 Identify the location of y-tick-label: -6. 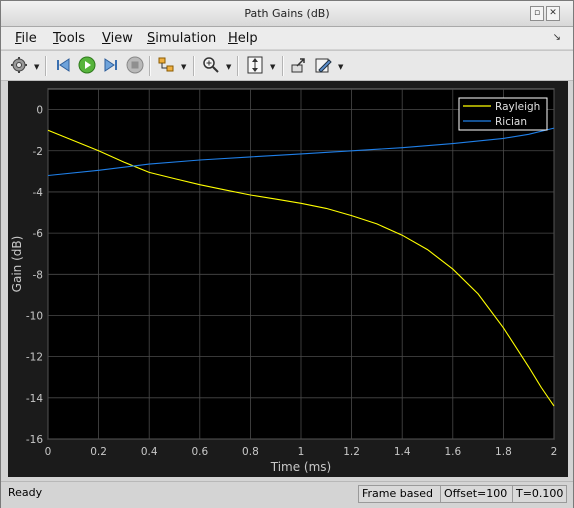
(38, 234).